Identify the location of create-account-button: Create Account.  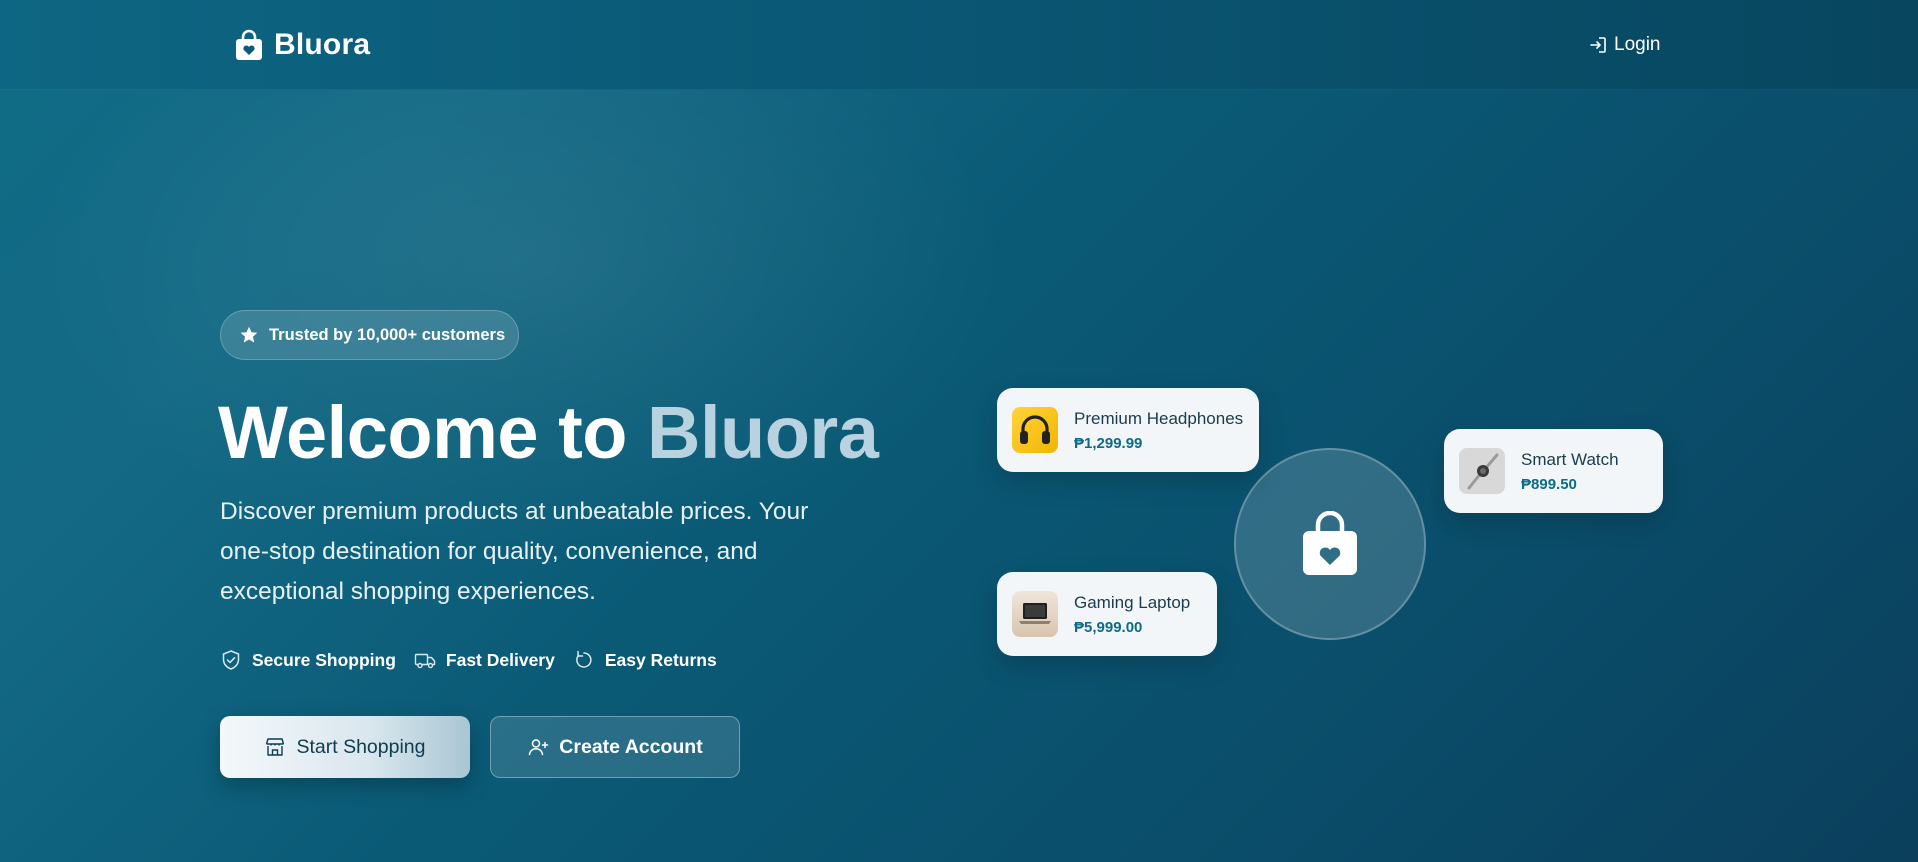
(615, 747).